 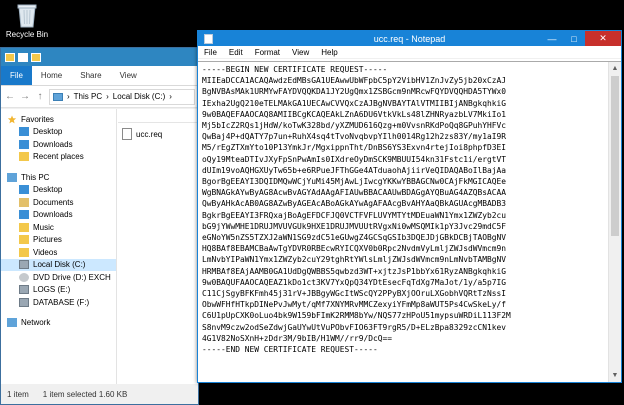 What do you see at coordinates (18, 394) in the screenshot?
I see `status-item-count: 1 item` at bounding box center [18, 394].